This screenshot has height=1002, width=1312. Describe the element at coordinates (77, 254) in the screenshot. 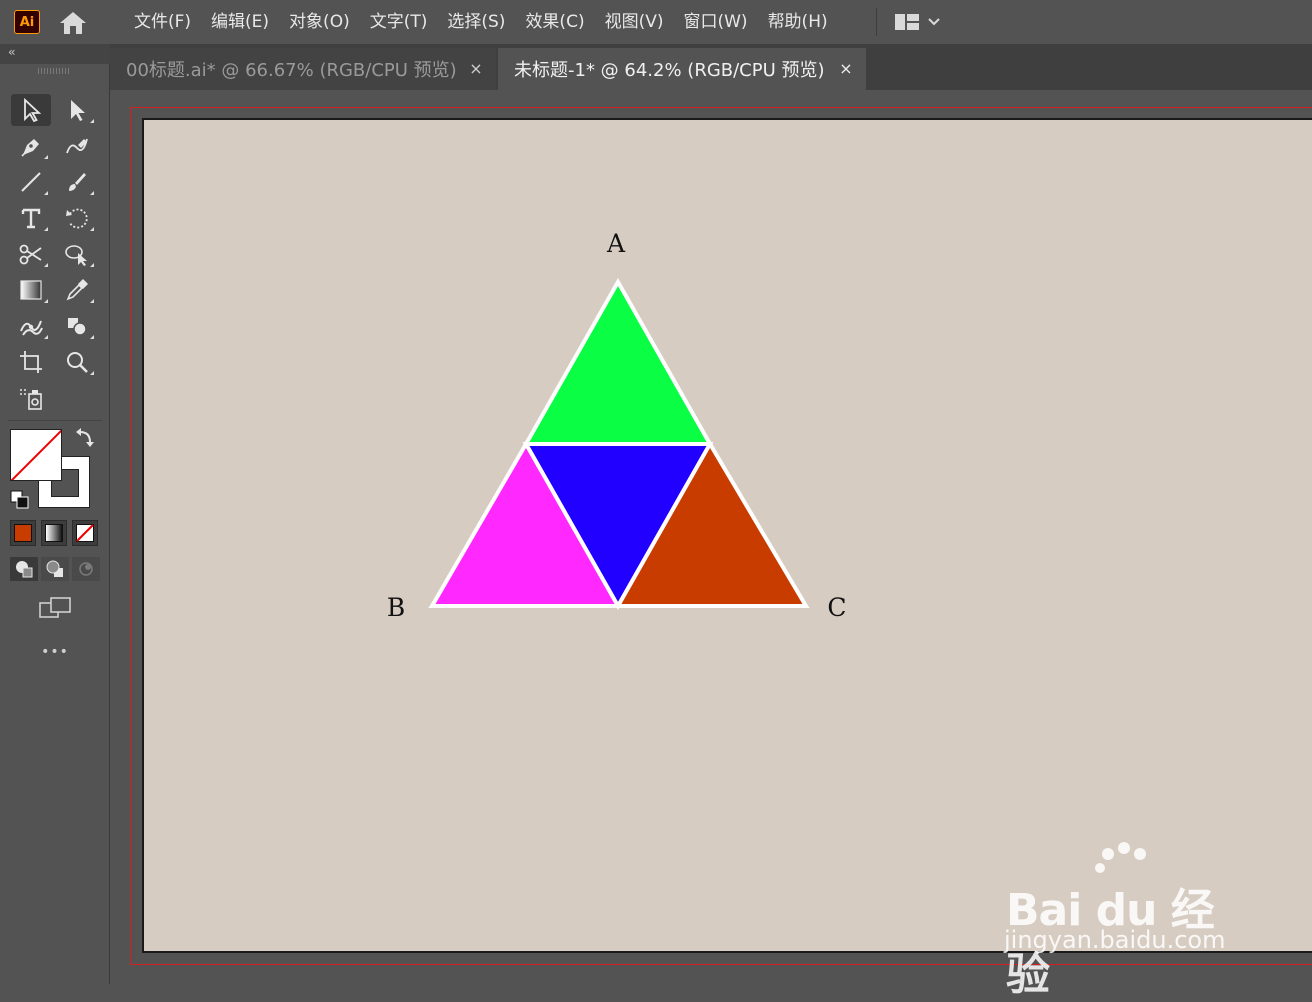

I see `shape-builder-tool-icon` at that location.